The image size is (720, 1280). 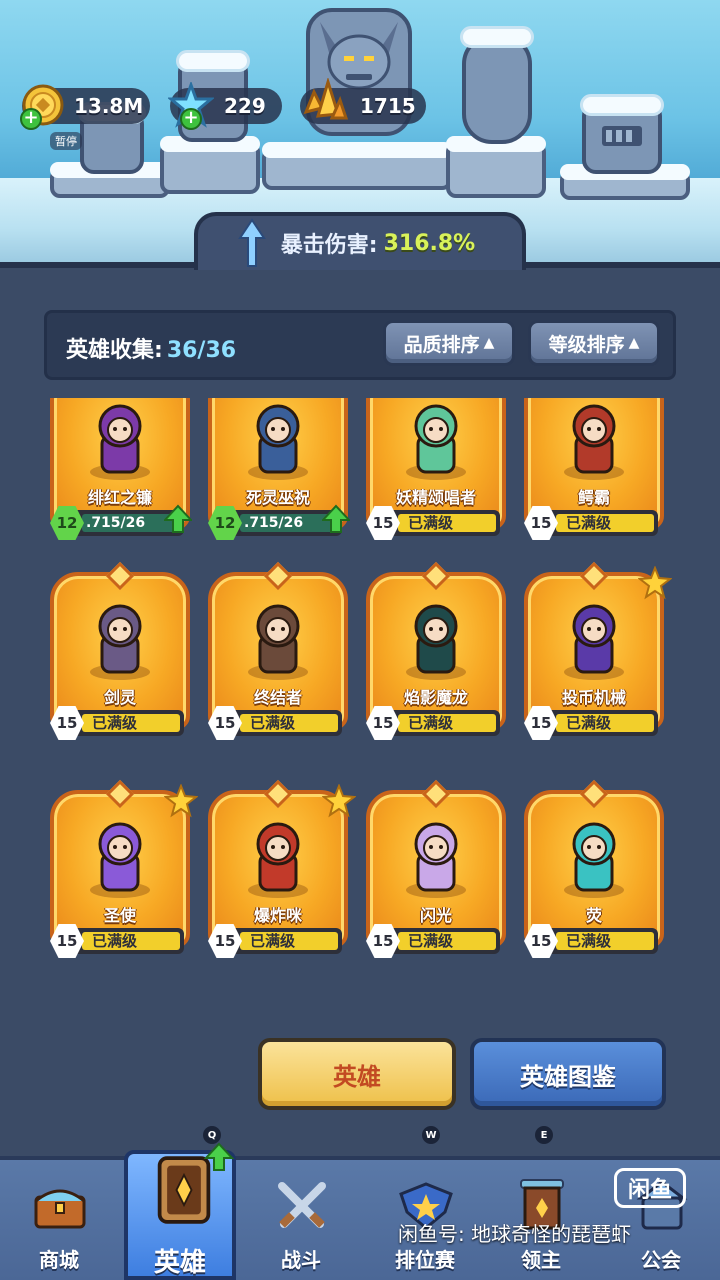 I want to click on hero-name: 爆炸咪, so click(x=277, y=915).